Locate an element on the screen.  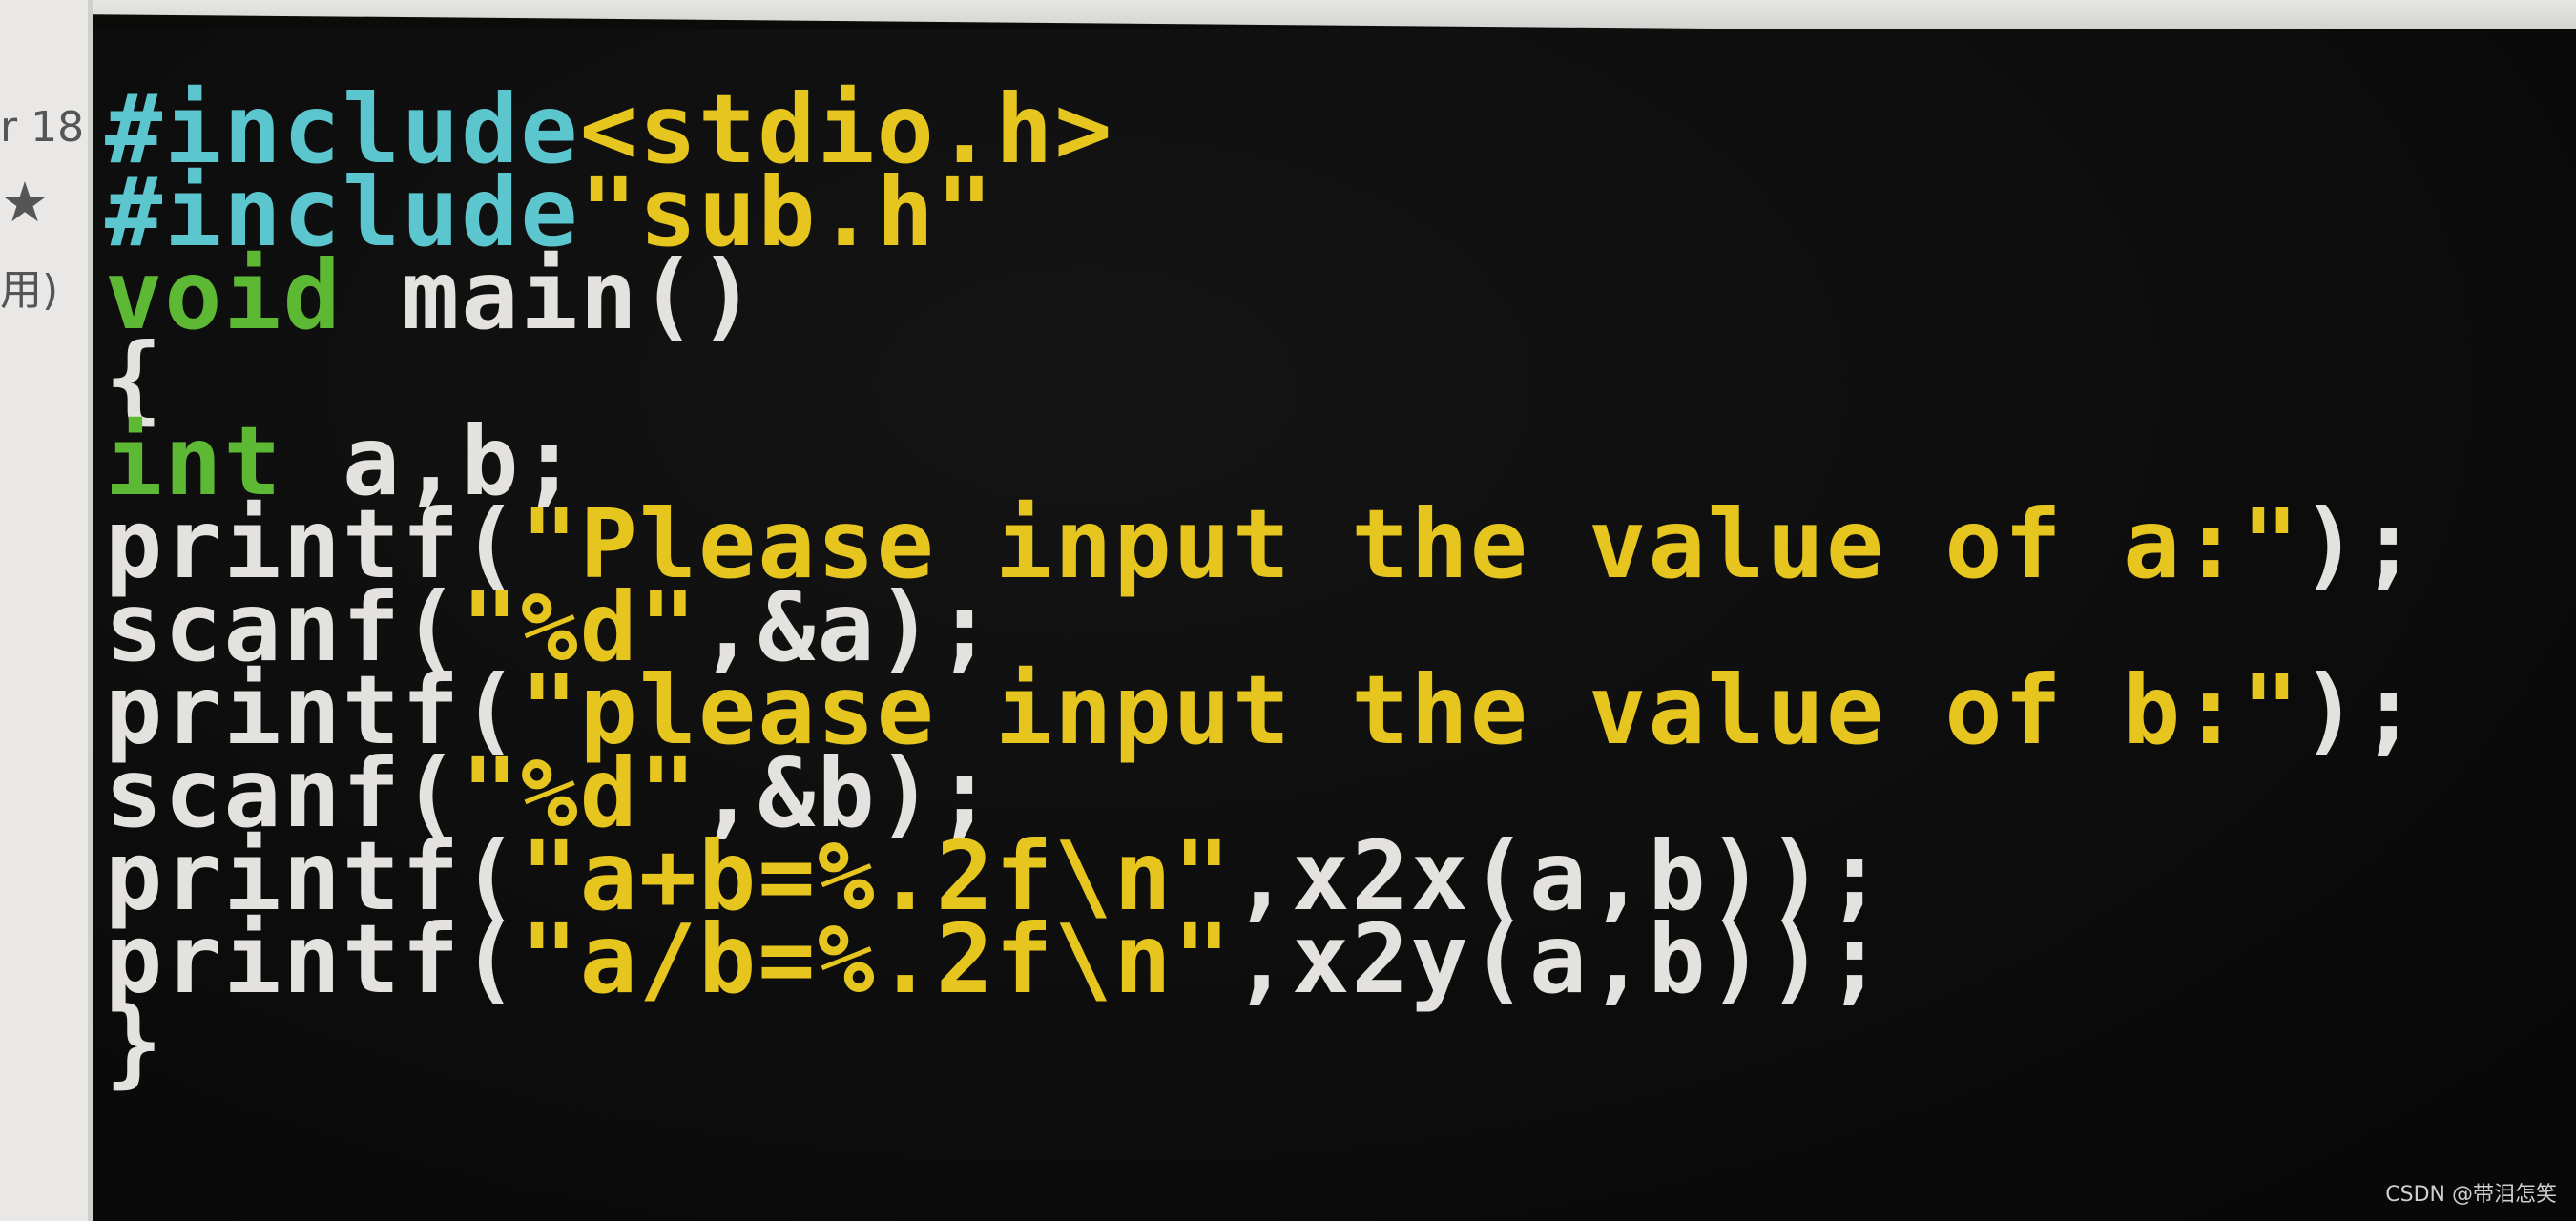
star-icon: ★ is located at coordinates (25, 202).